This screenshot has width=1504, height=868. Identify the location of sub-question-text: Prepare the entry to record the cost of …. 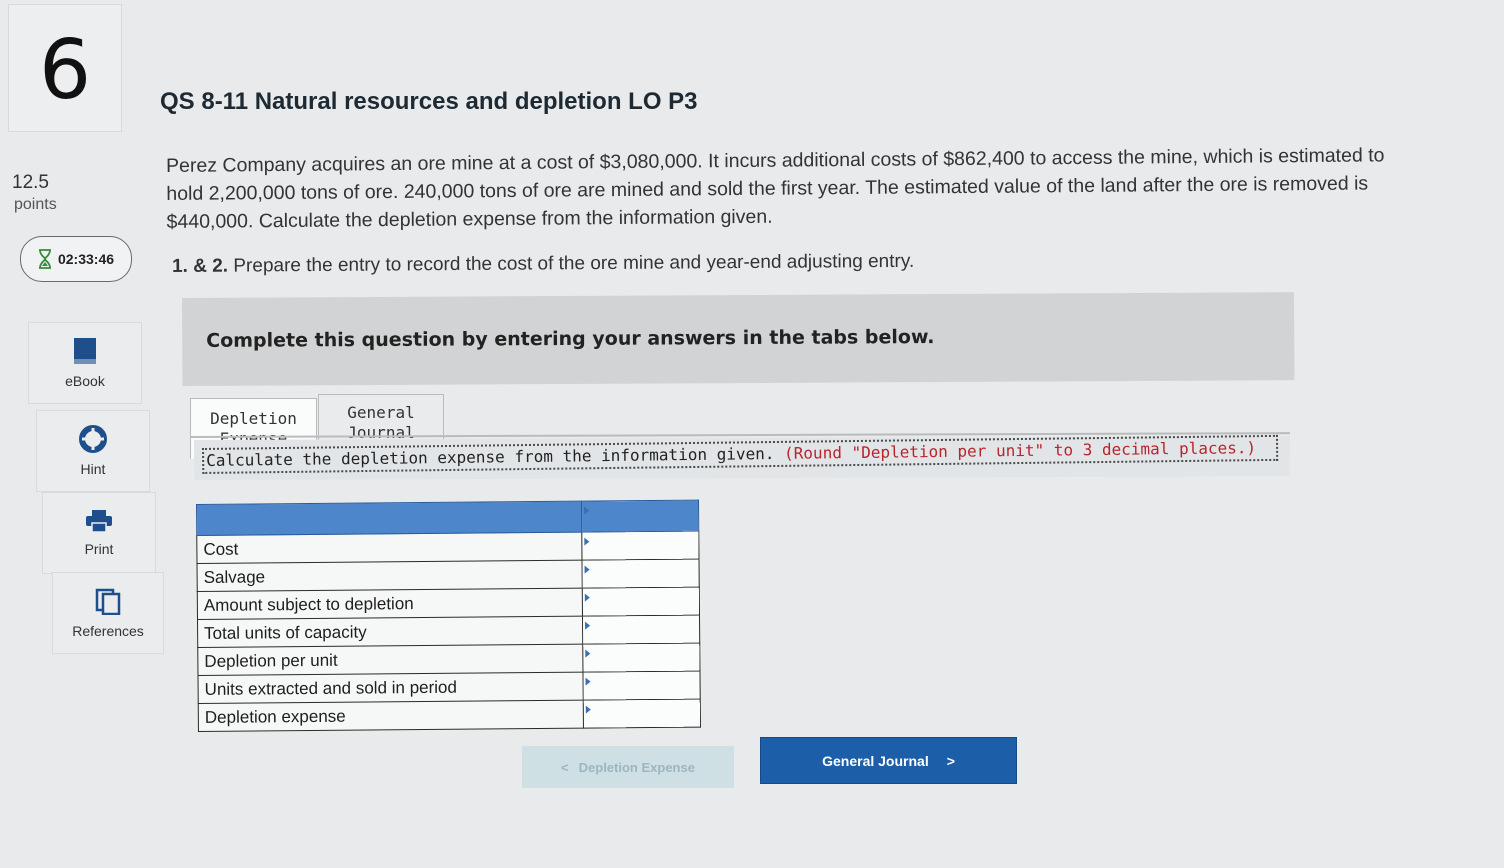
(574, 263).